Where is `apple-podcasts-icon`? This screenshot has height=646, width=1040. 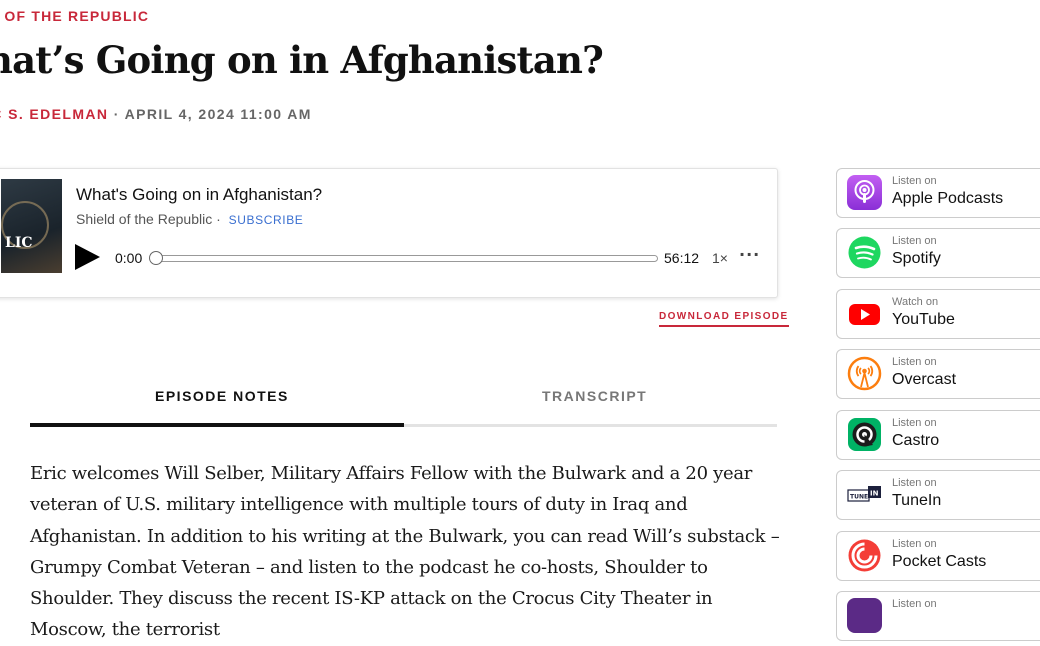 apple-podcasts-icon is located at coordinates (864, 192).